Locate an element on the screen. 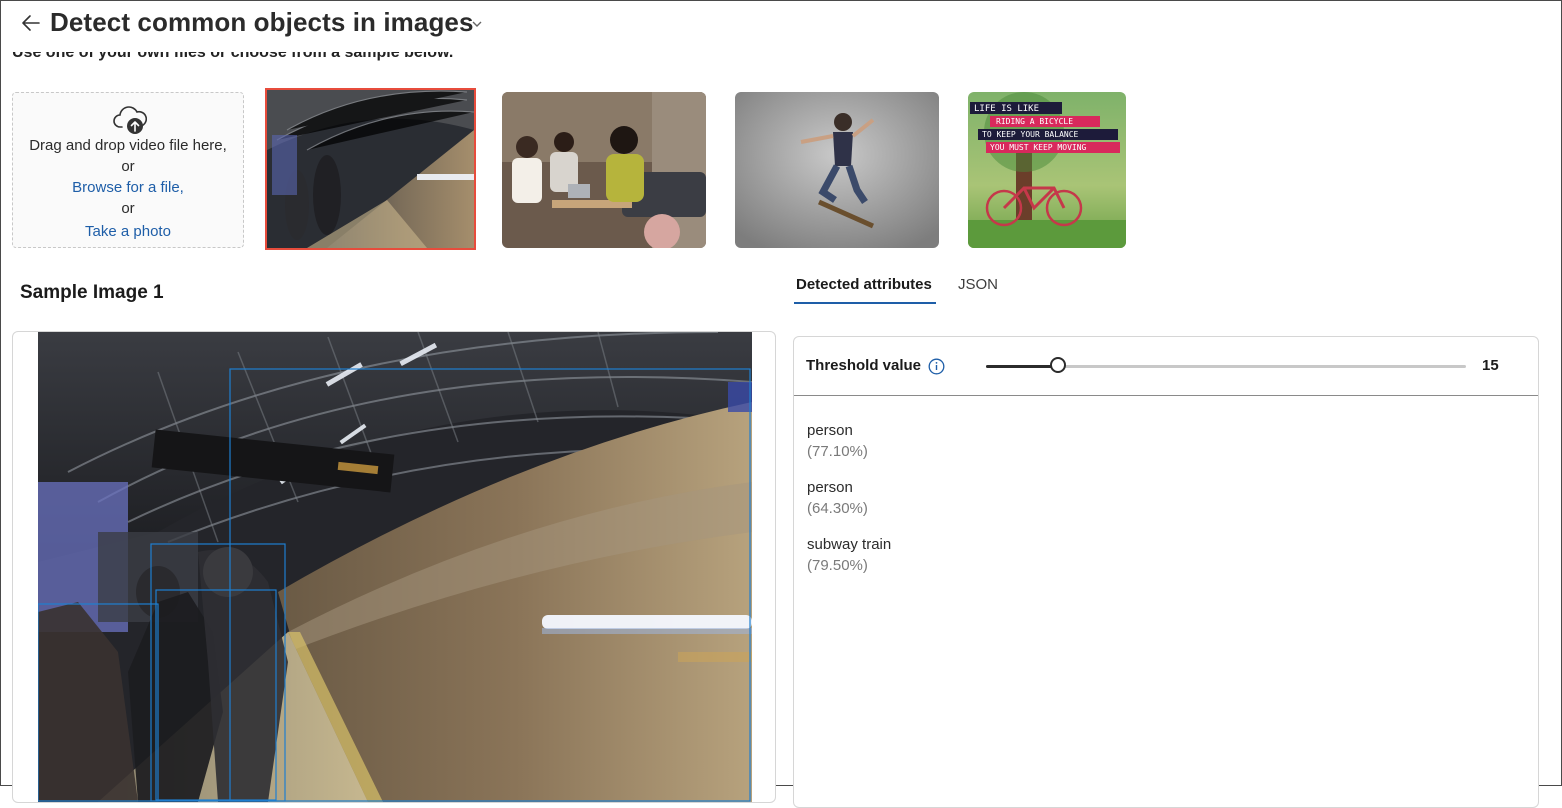 Image resolution: width=1562 pixels, height=808 pixels. skateboarder-thumbnail-image is located at coordinates (837, 170).